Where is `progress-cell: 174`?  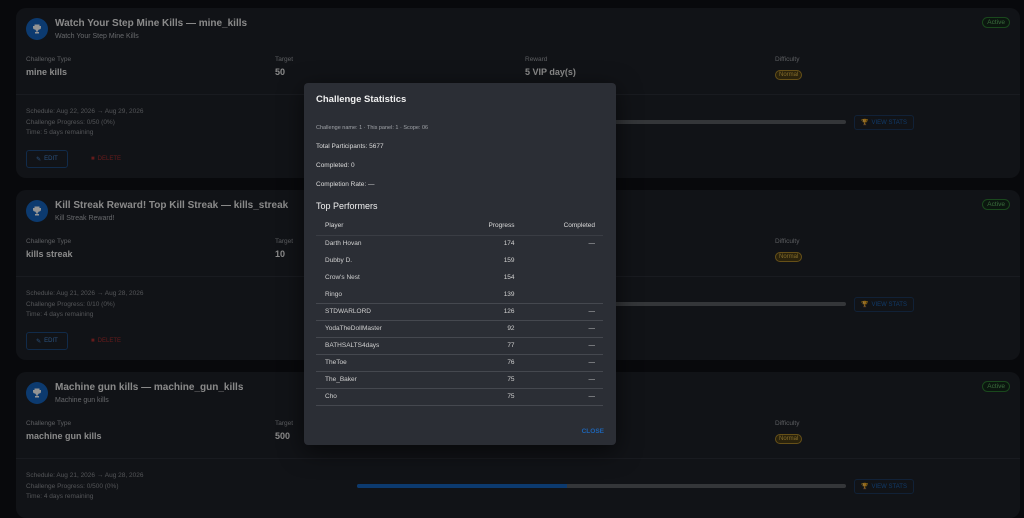 progress-cell: 174 is located at coordinates (509, 244).